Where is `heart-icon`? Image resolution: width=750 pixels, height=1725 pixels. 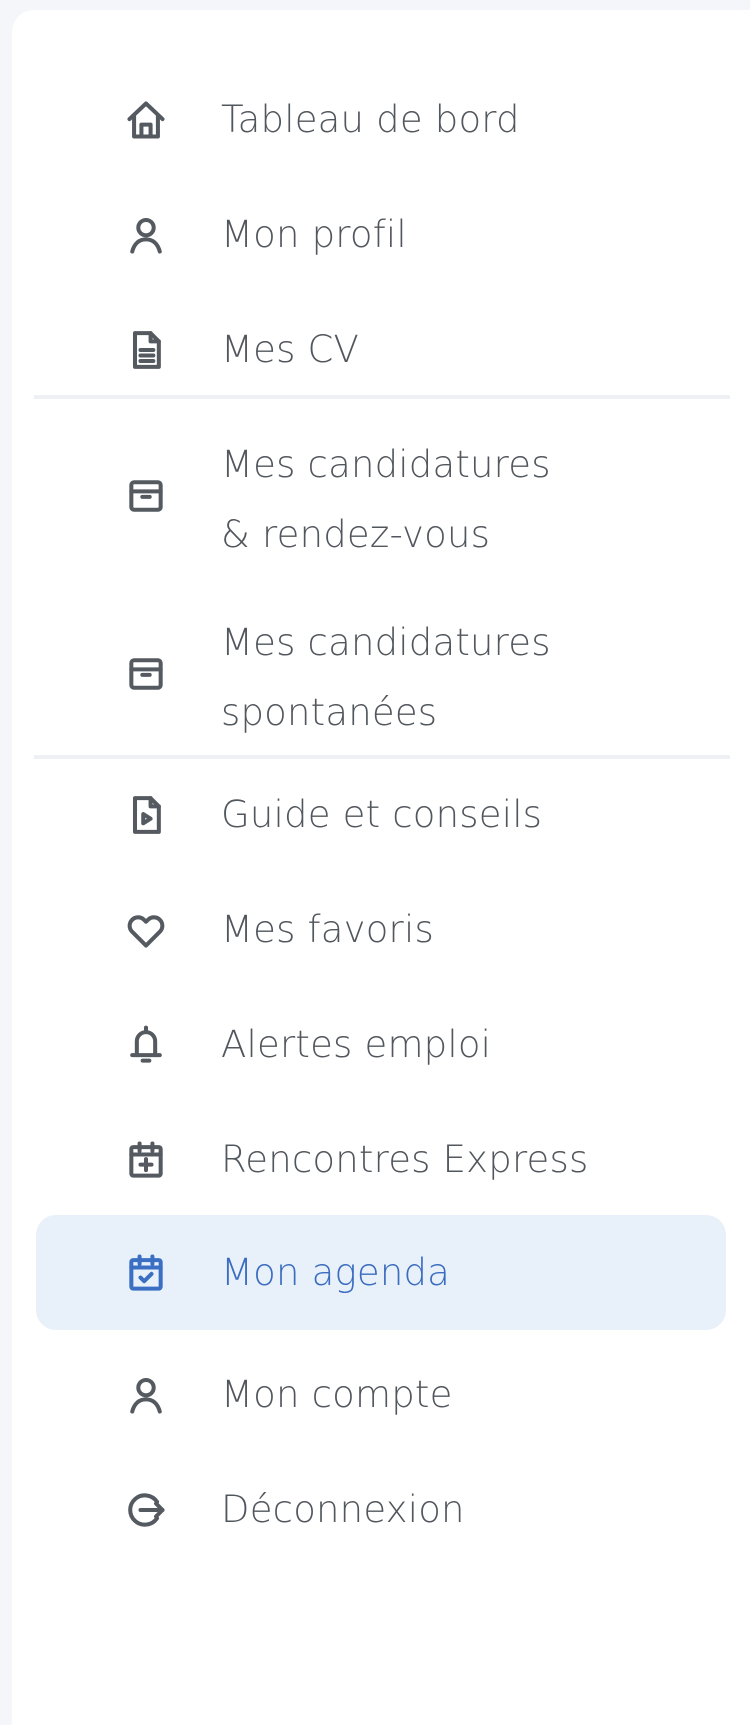
heart-icon is located at coordinates (146, 930).